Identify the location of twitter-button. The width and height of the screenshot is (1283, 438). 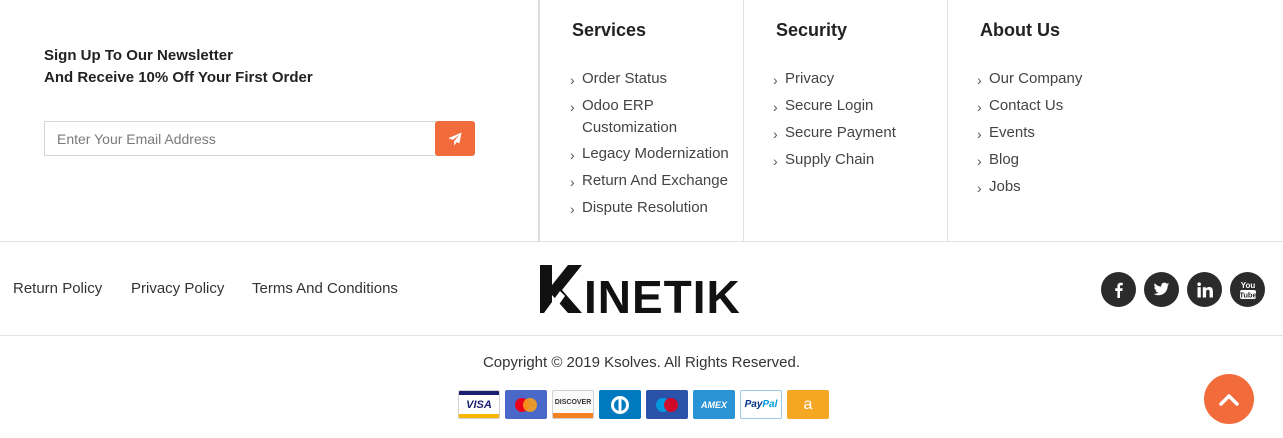
(1161, 289).